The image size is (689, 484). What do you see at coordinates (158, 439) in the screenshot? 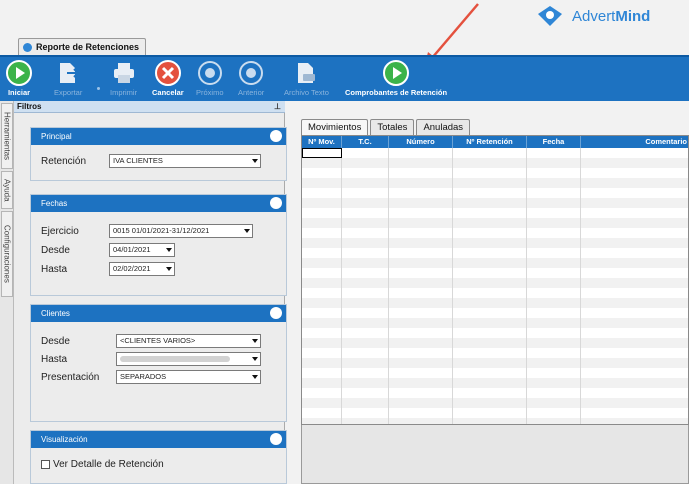
I see `visualizacion-group-header: Visualización` at bounding box center [158, 439].